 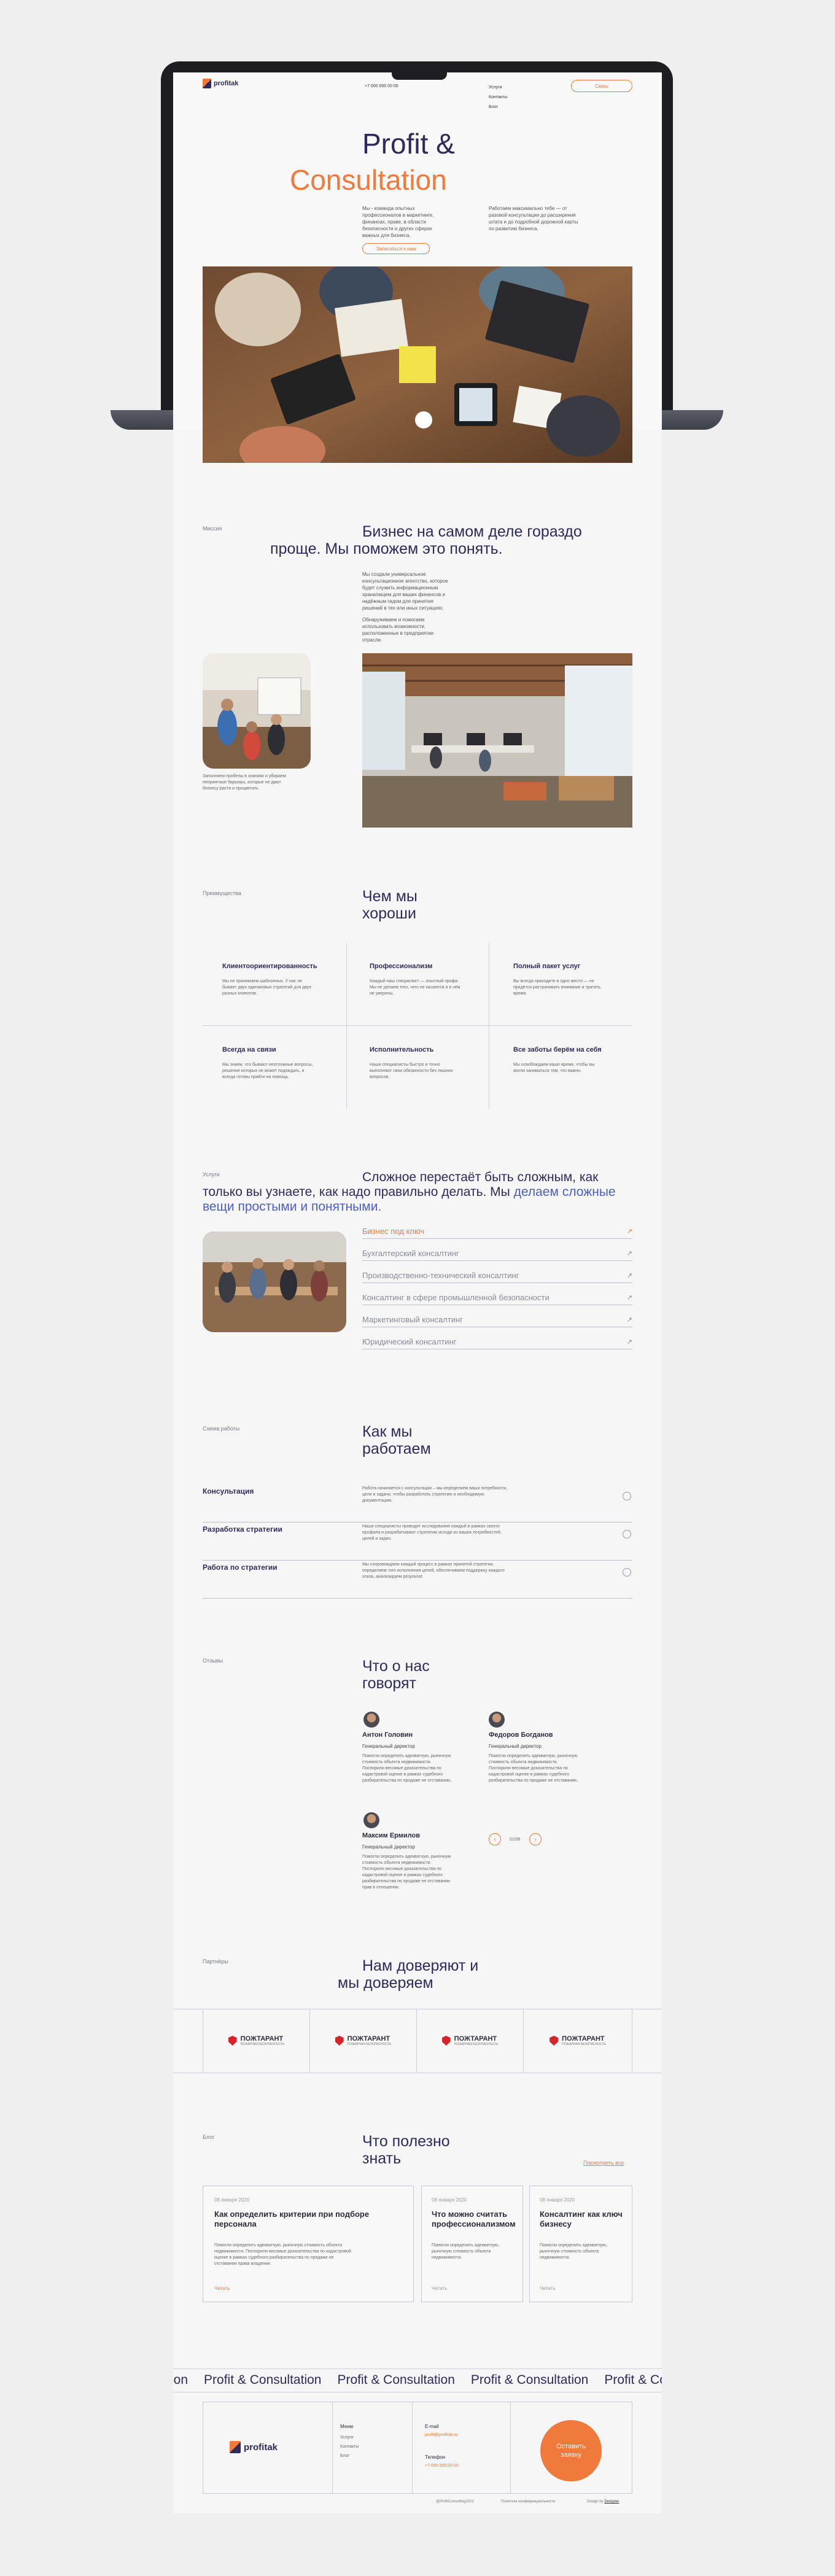 What do you see at coordinates (389, 1683) in the screenshot?
I see `reviews-title-line2: говорят` at bounding box center [389, 1683].